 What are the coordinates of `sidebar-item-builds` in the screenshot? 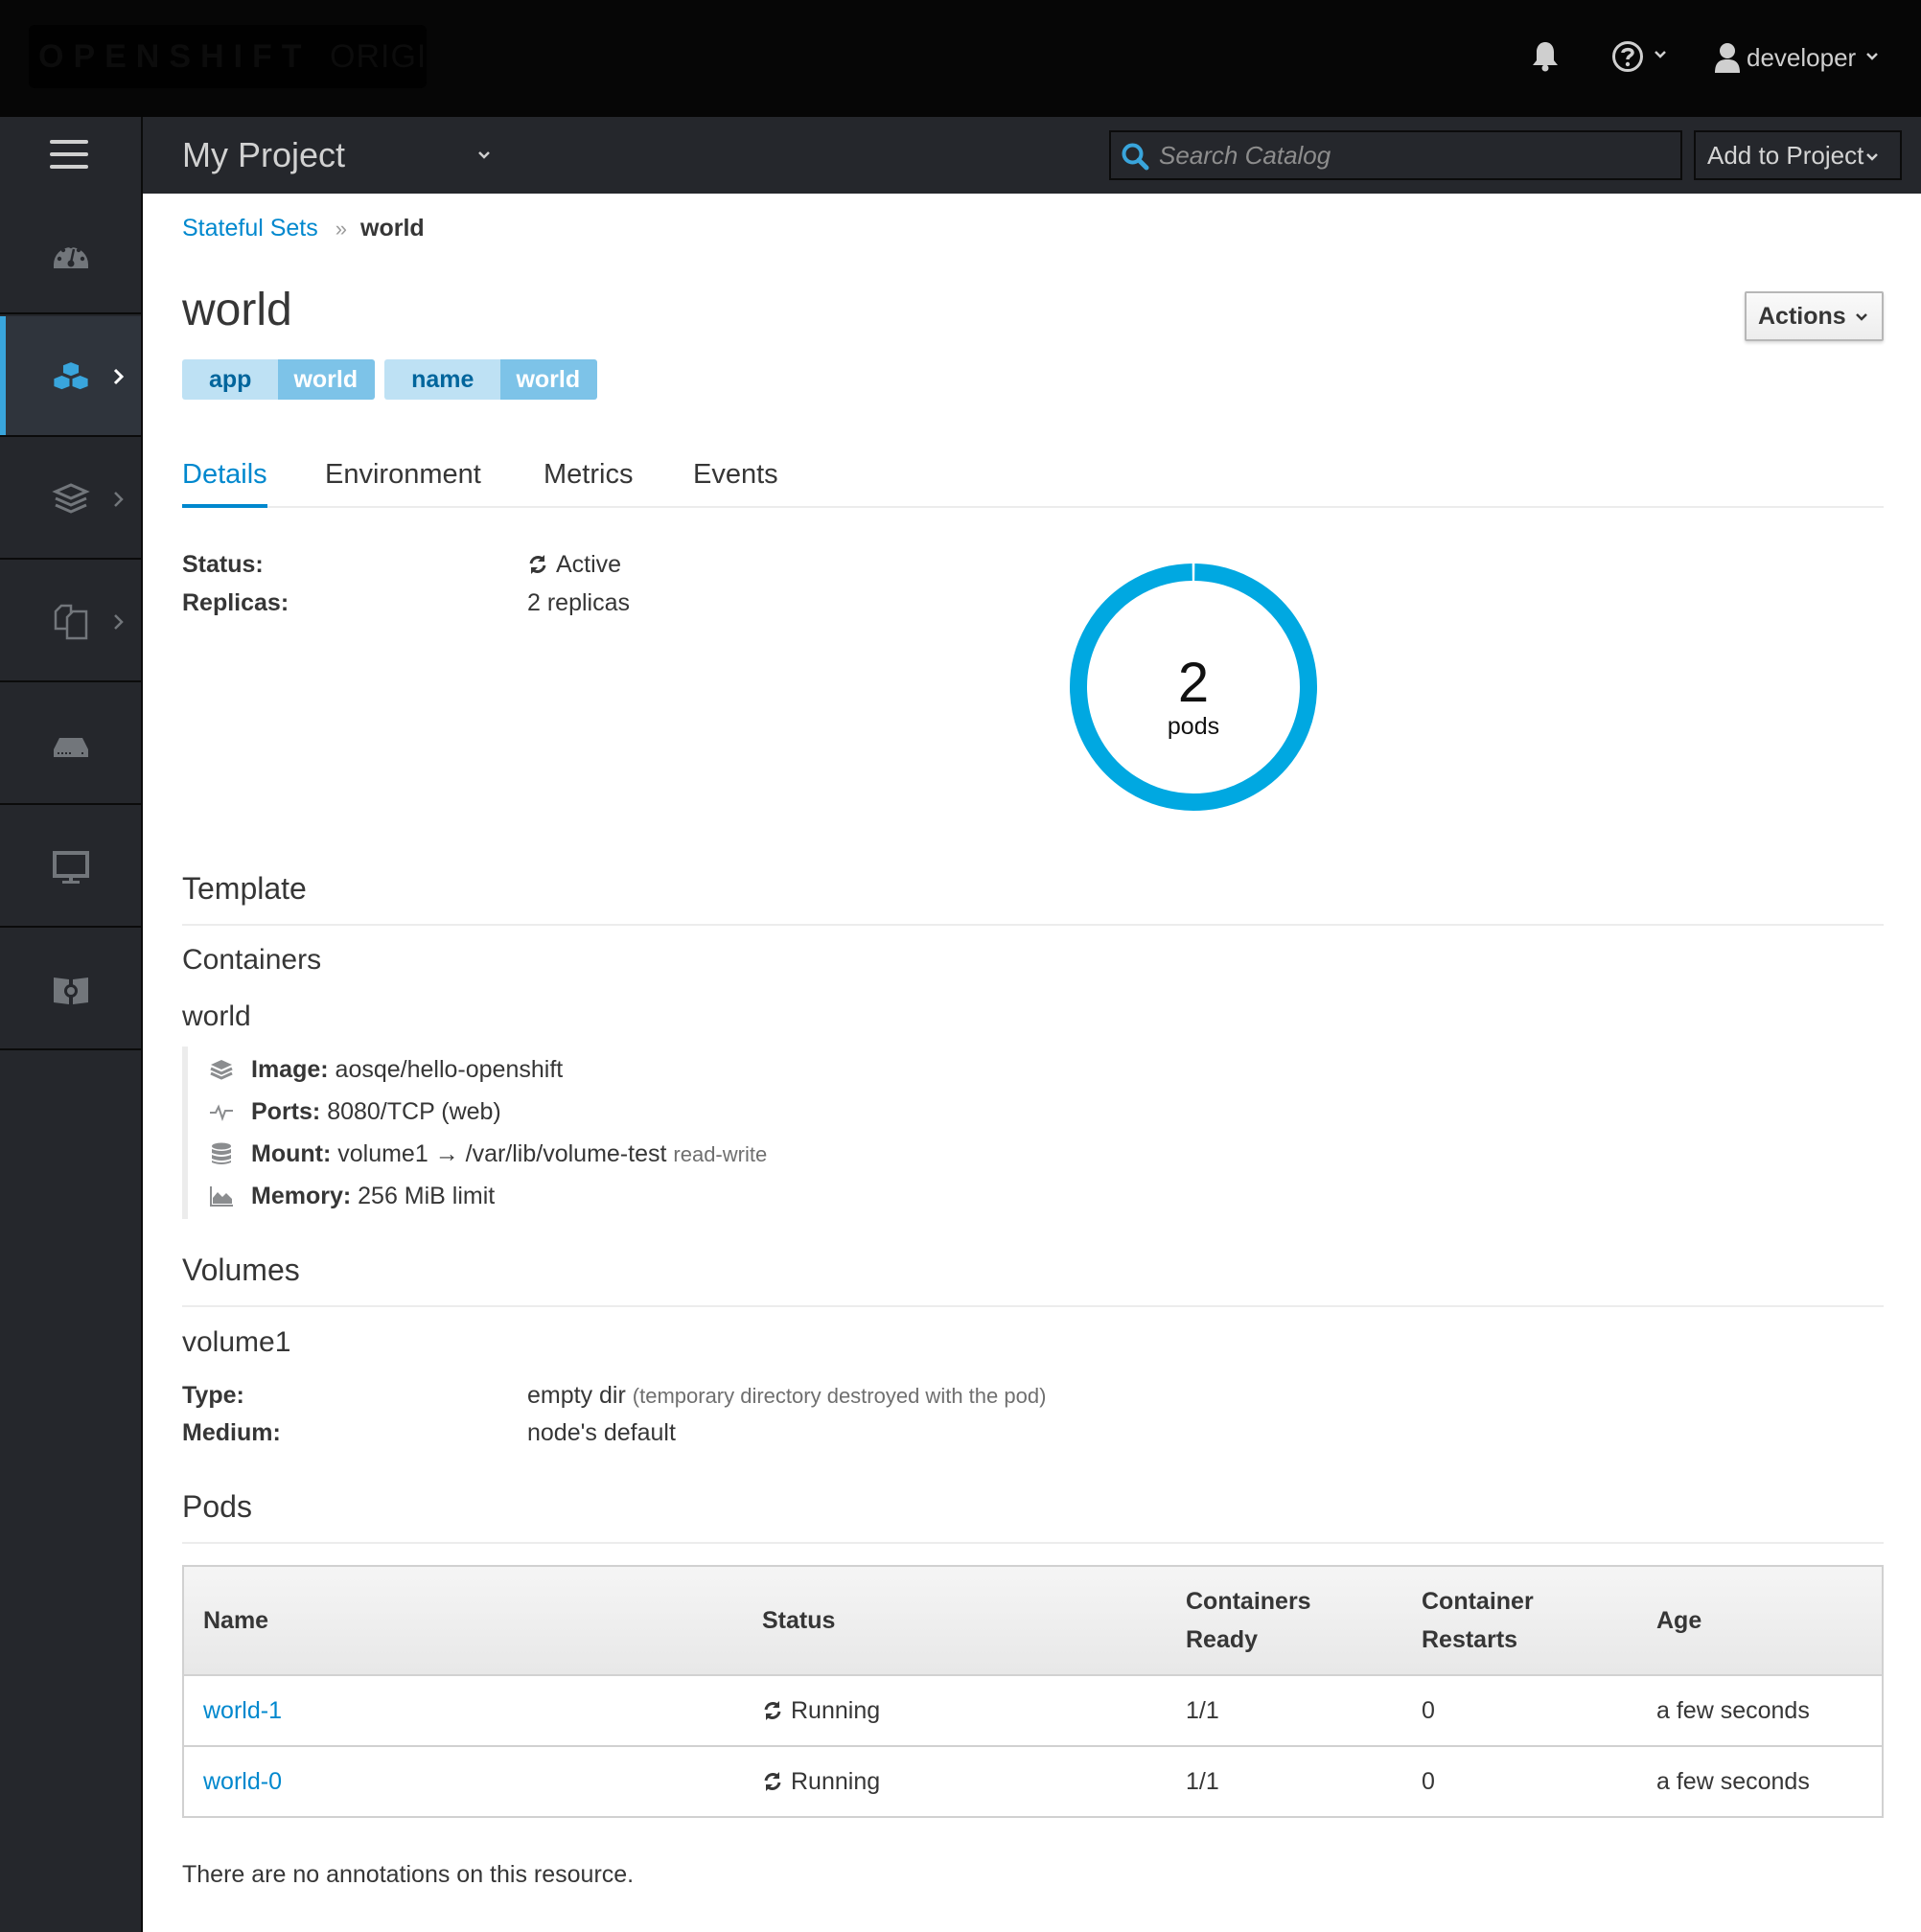 It's located at (70, 499).